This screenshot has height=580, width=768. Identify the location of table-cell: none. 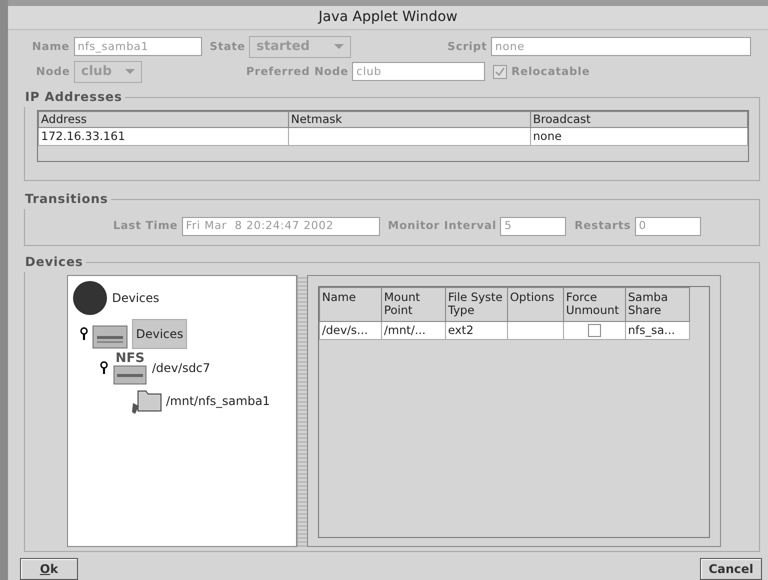
(639, 136).